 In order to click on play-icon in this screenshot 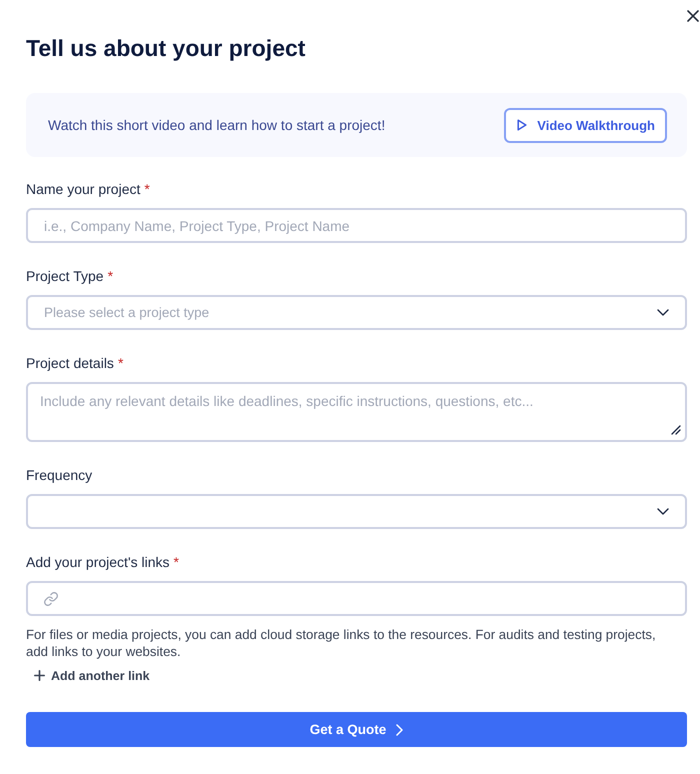, I will do `click(522, 125)`.